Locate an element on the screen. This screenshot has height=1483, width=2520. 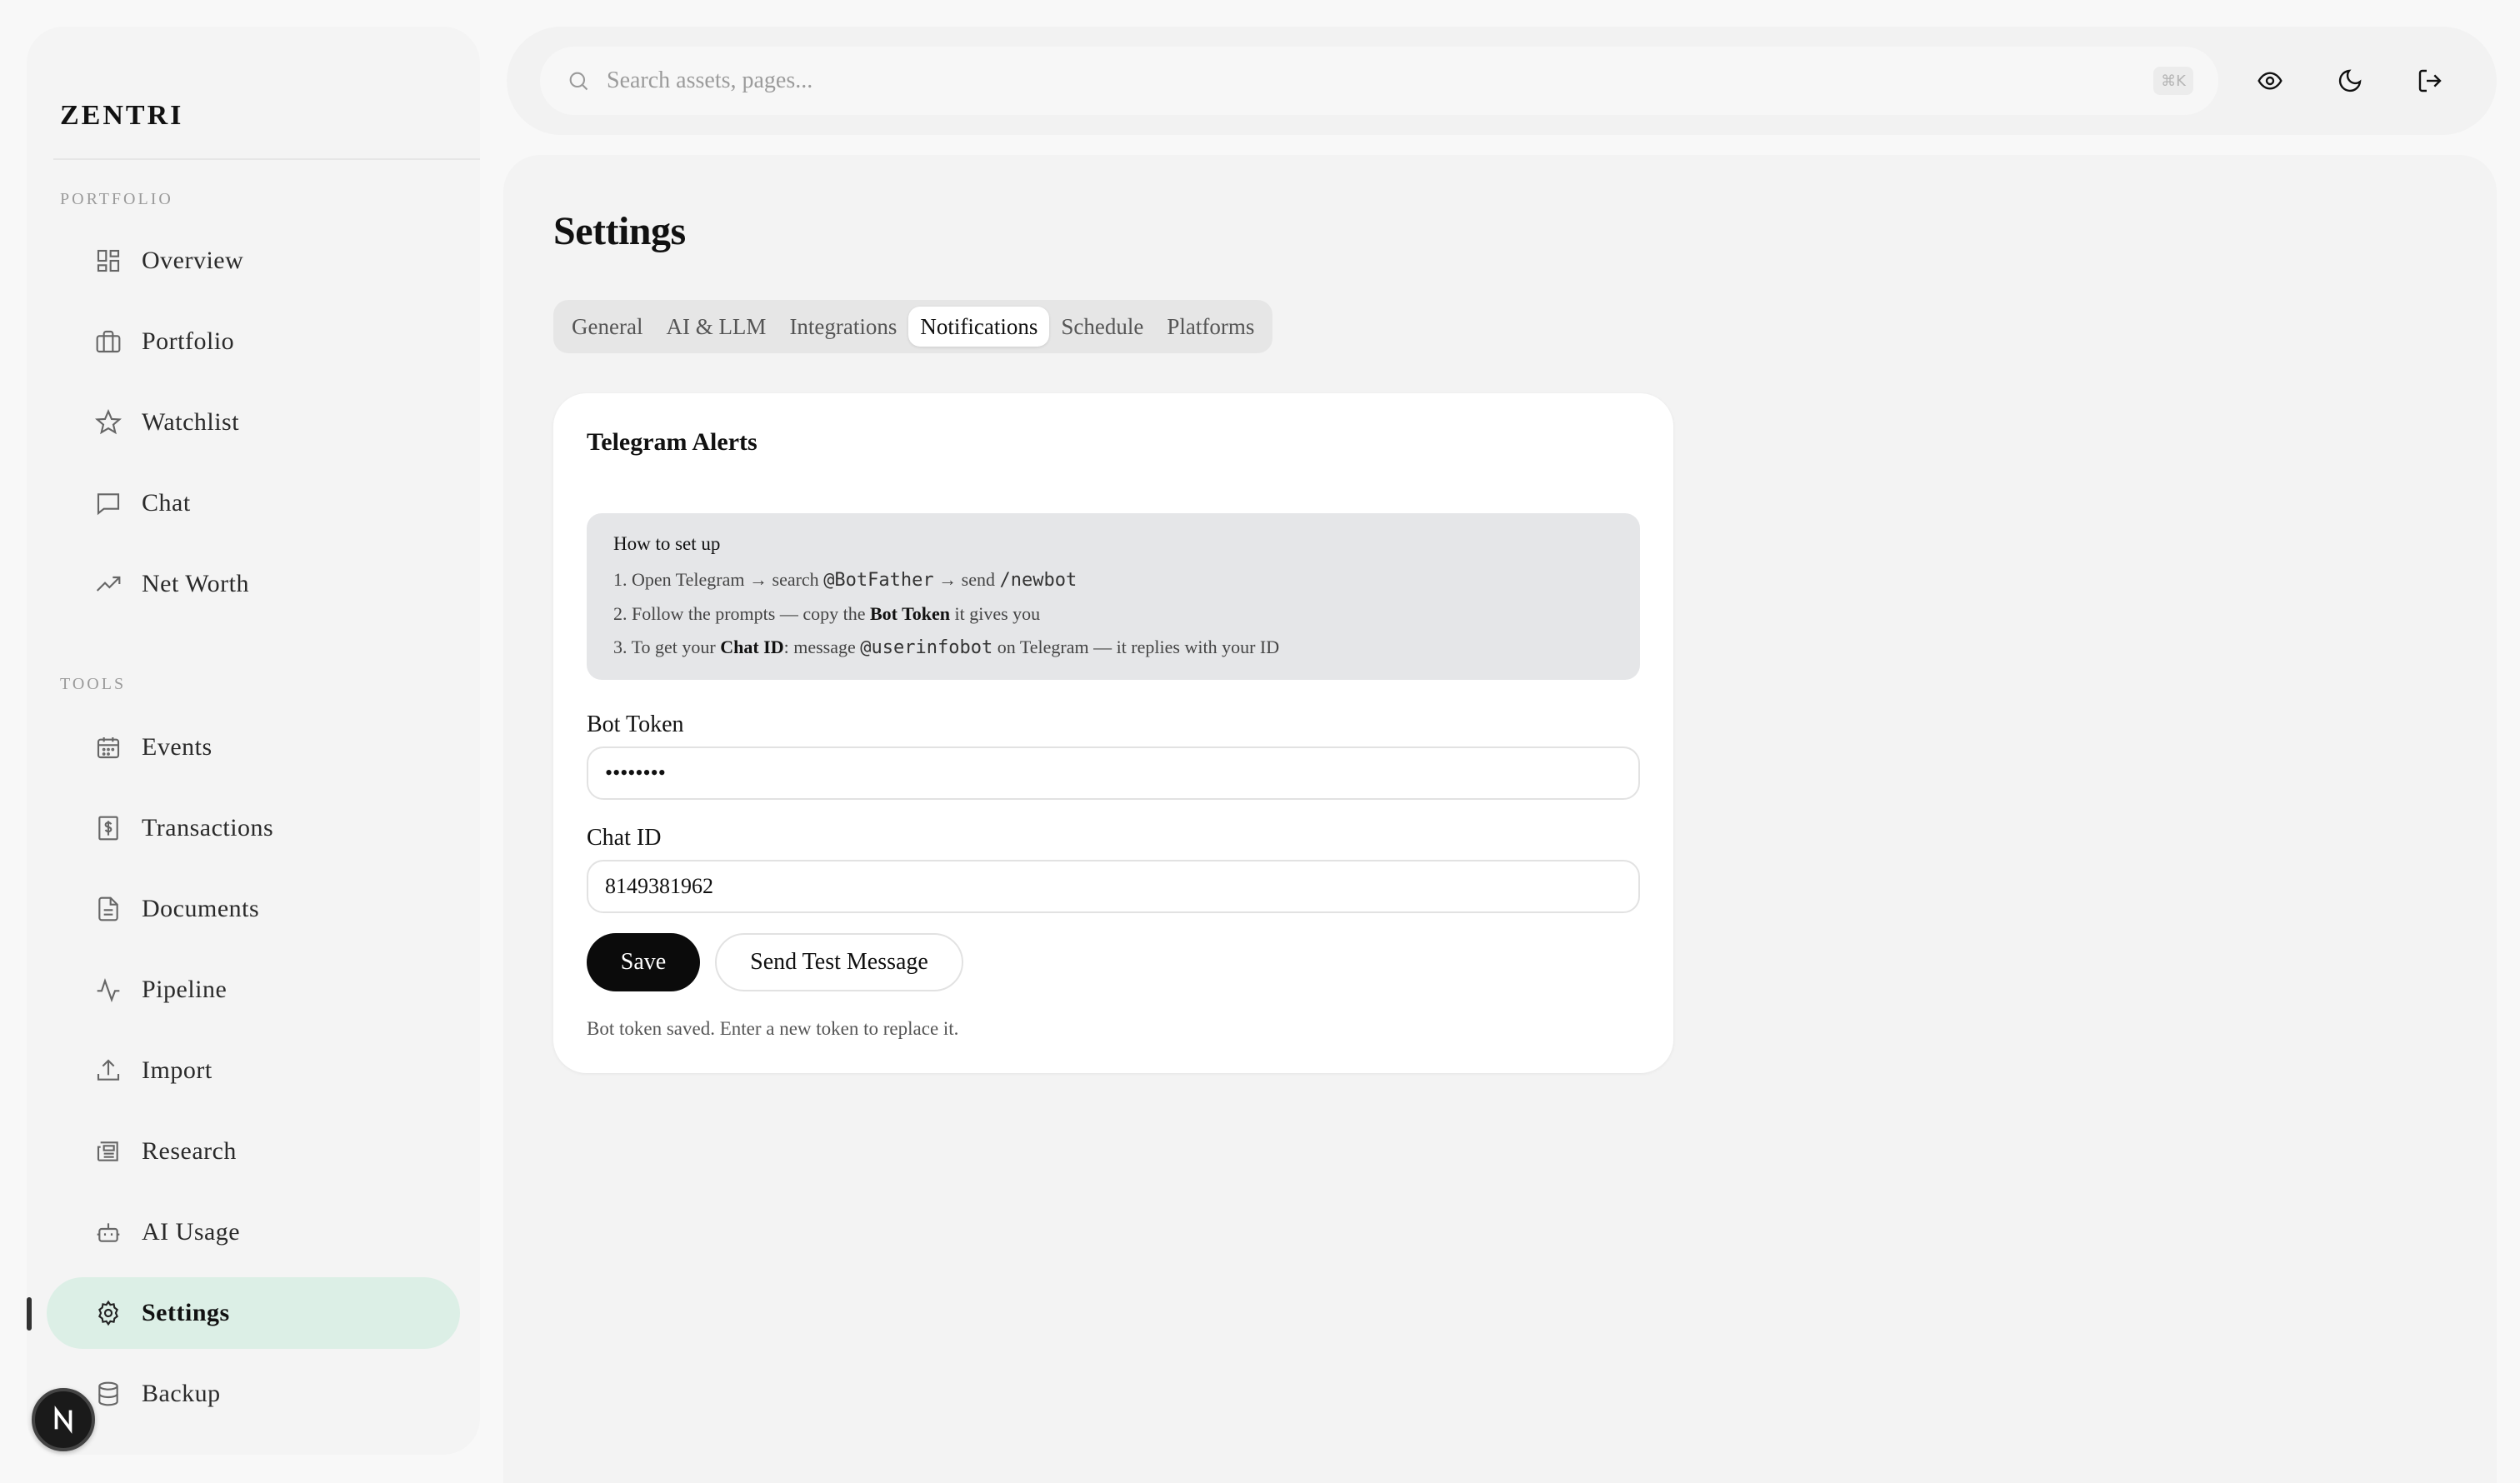
sidebar-item-label: Pipeline is located at coordinates (185, 990).